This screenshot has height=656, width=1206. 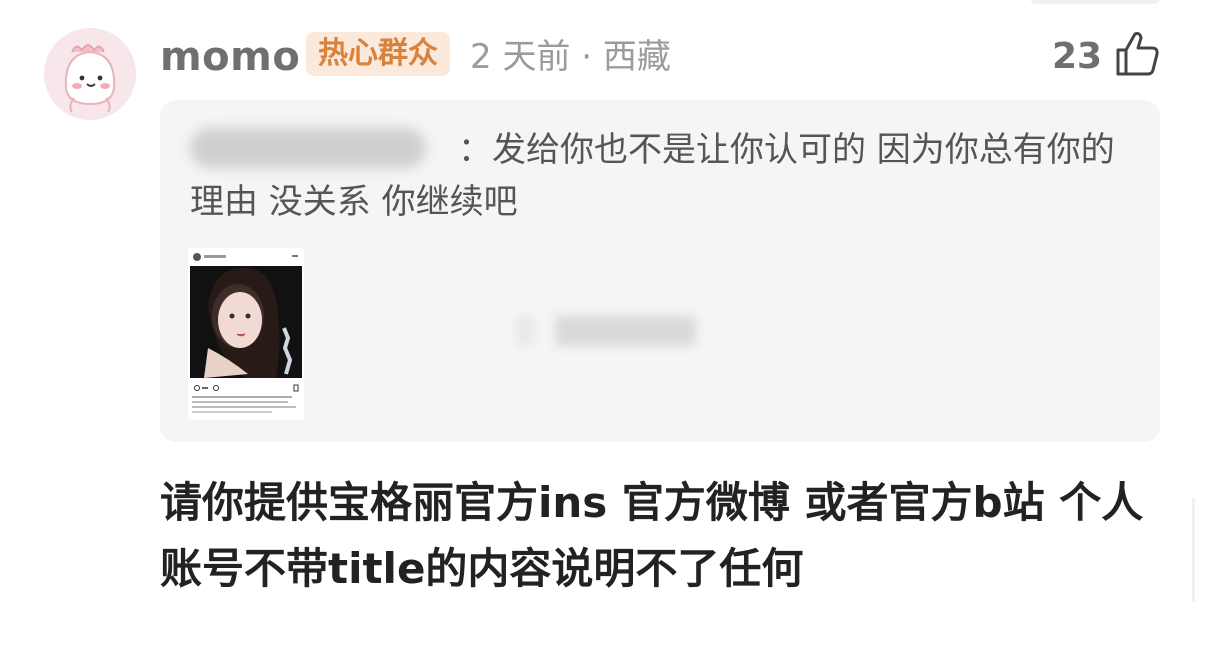 What do you see at coordinates (1193, 550) in the screenshot?
I see `scrollbar` at bounding box center [1193, 550].